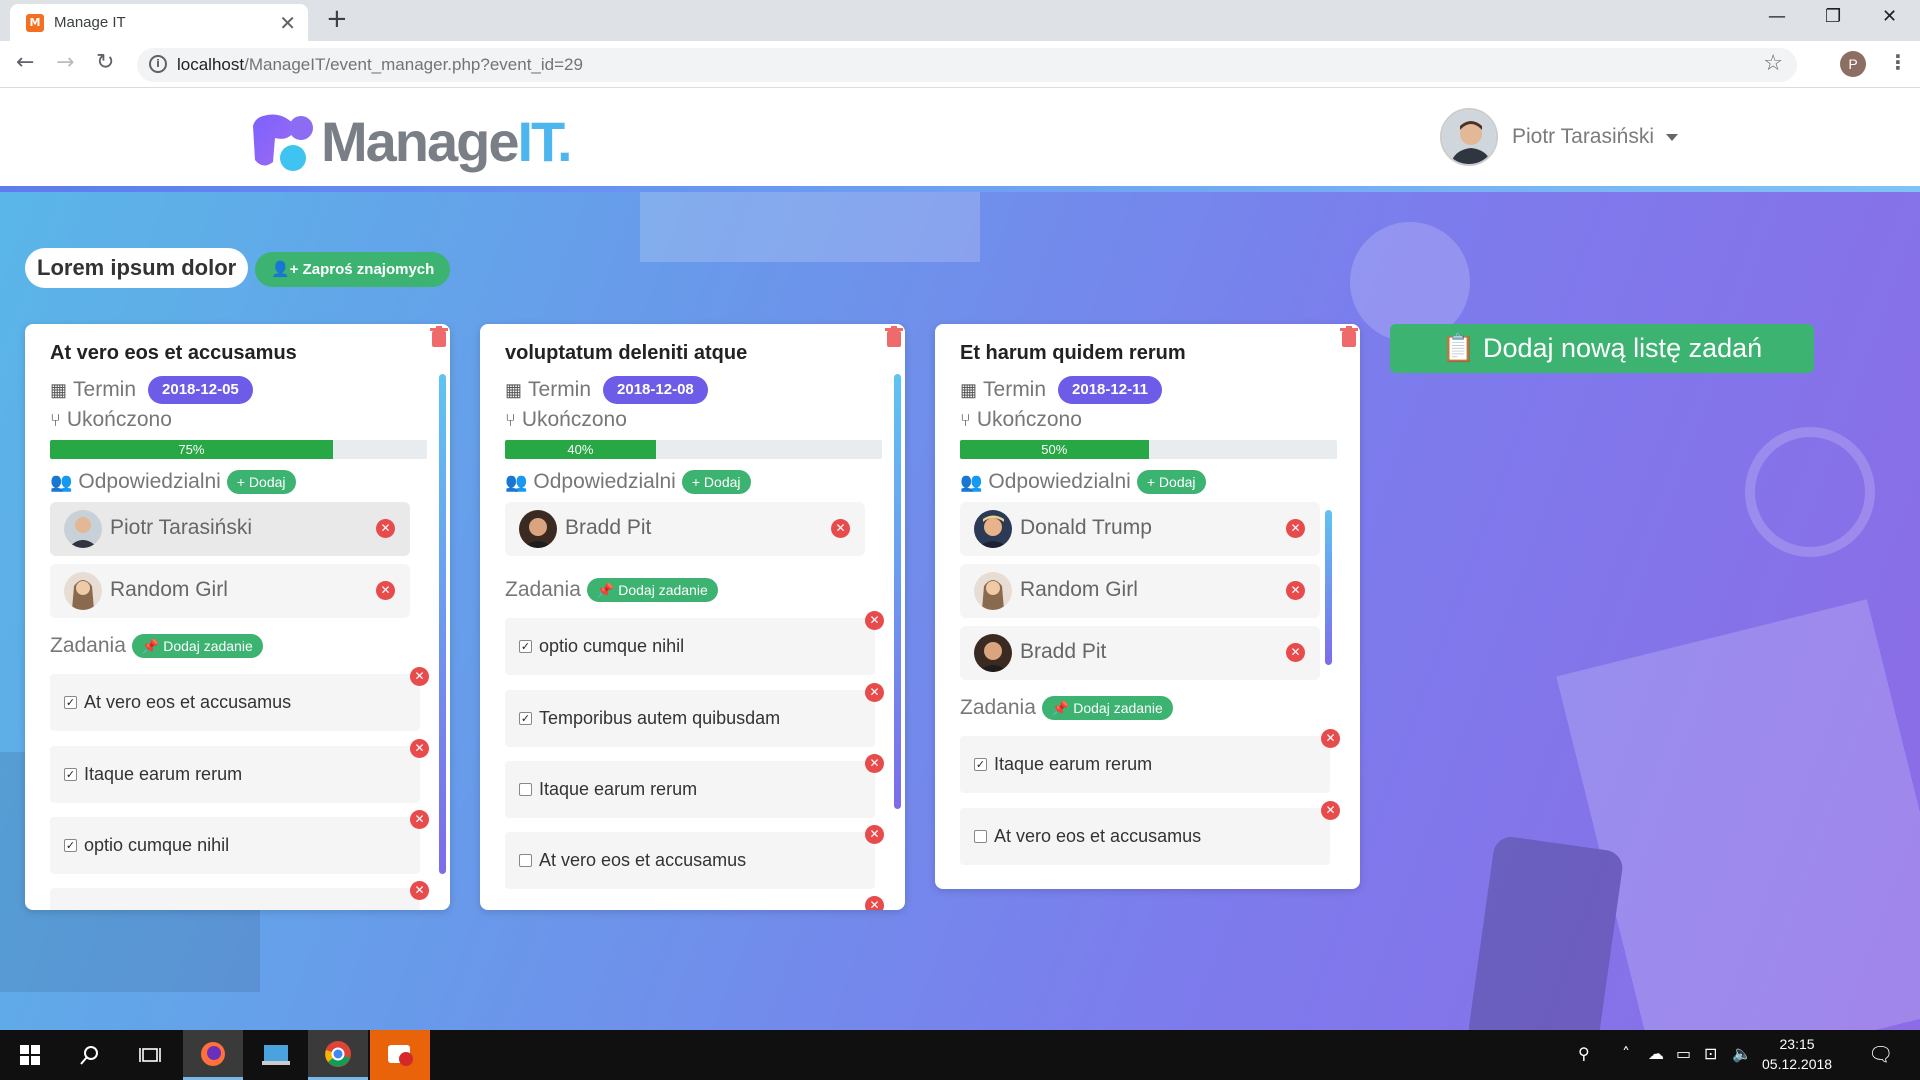 The height and width of the screenshot is (1080, 1920). Describe the element at coordinates (400, 1055) in the screenshot. I see `notification-app-icon` at that location.